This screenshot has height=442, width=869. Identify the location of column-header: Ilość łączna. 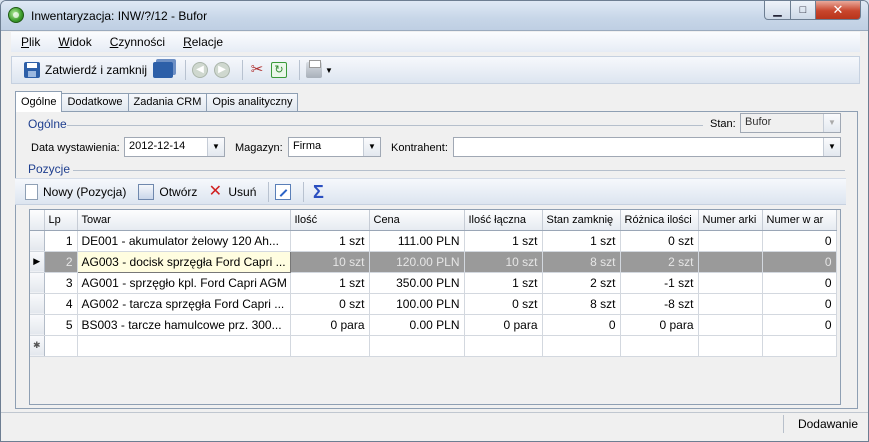
(503, 220).